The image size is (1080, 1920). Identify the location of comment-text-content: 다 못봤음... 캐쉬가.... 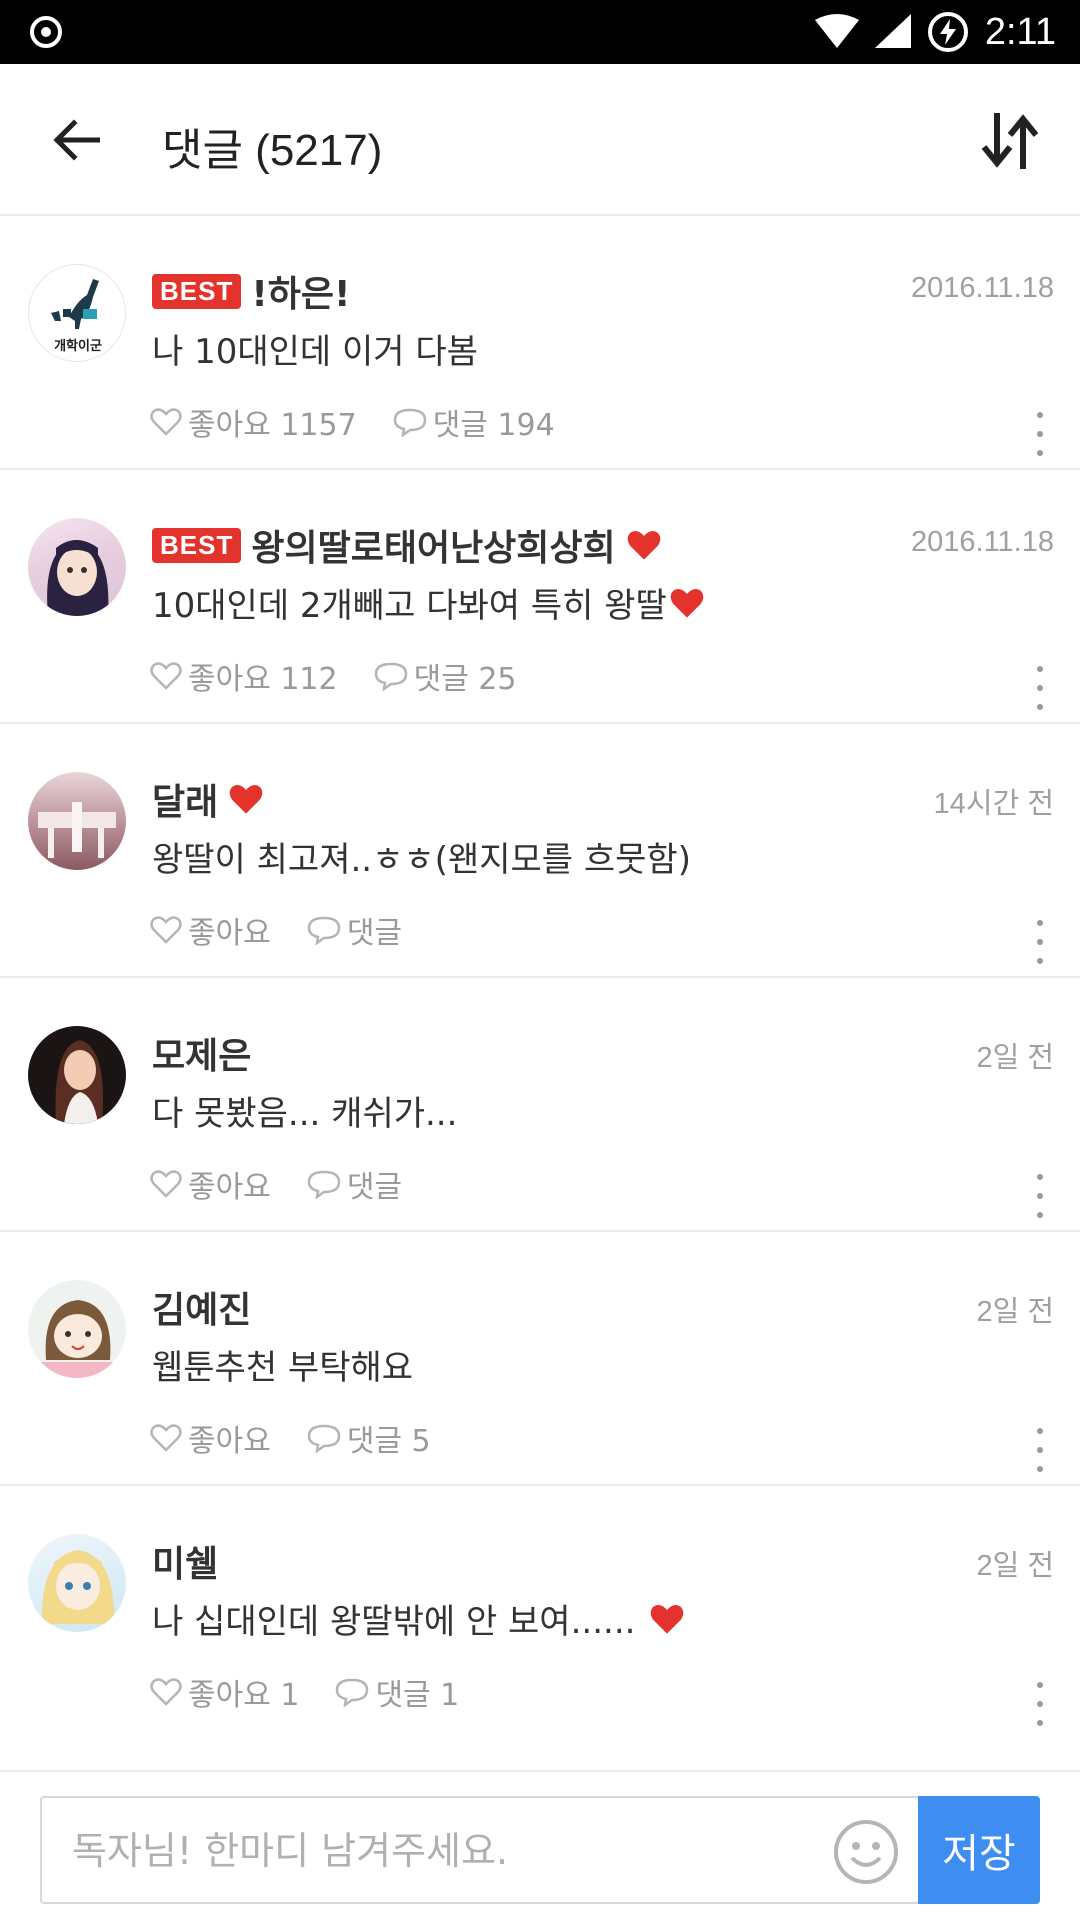
(305, 1114).